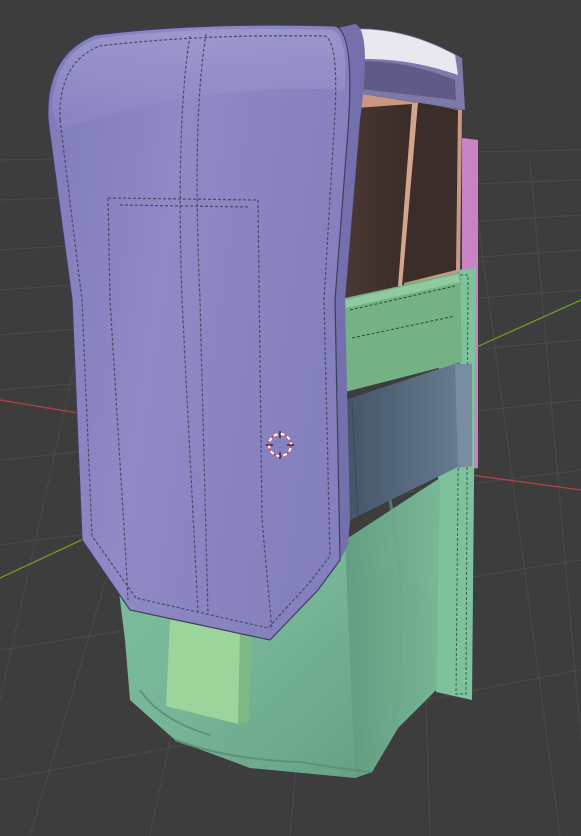  Describe the element at coordinates (209, 672) in the screenshot. I see `pull-tab` at that location.